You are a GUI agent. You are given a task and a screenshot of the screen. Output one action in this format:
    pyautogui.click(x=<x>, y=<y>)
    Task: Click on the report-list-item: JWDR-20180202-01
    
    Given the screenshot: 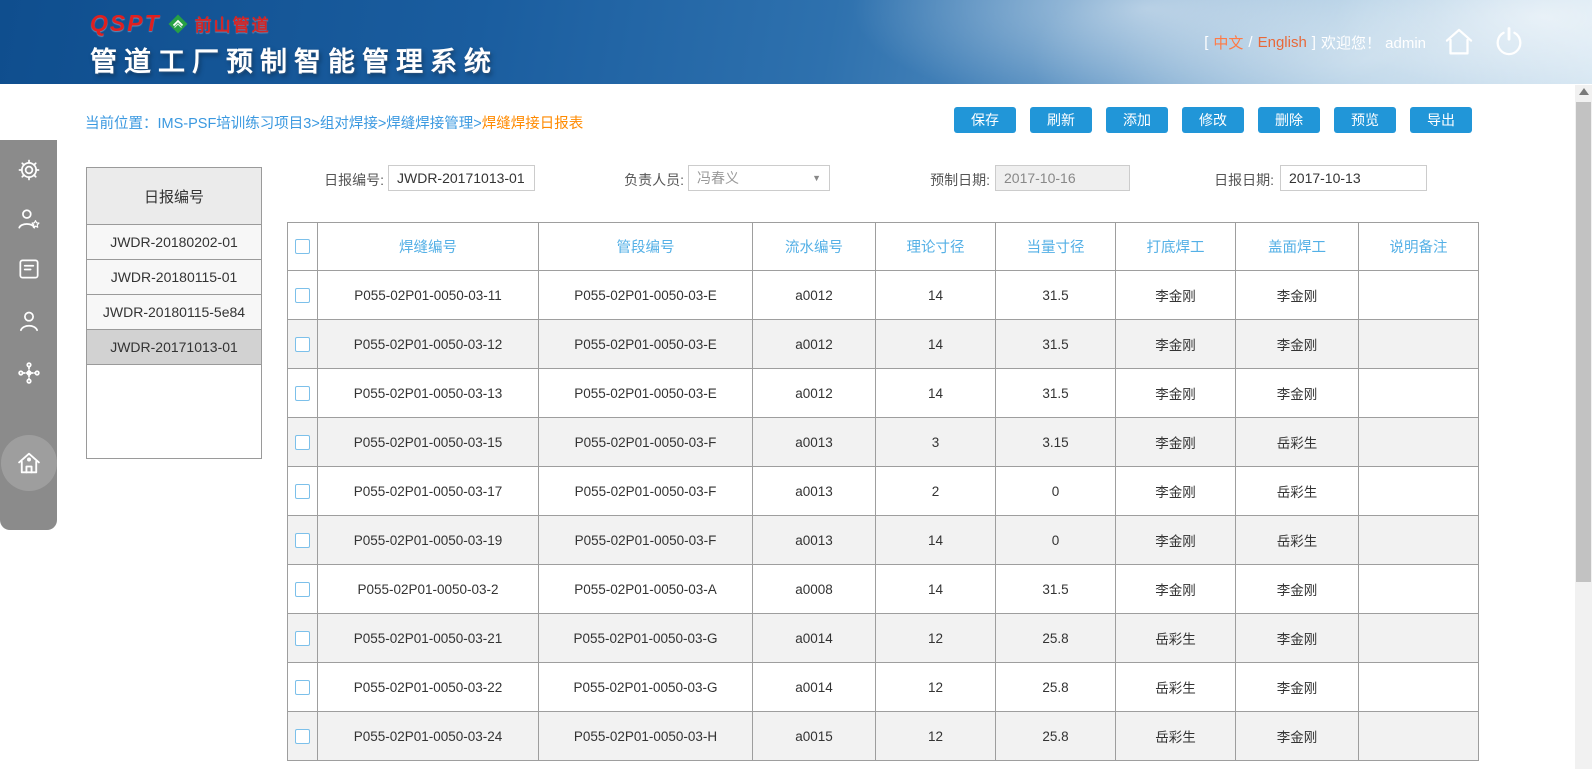 What is the action you would take?
    pyautogui.click(x=174, y=242)
    